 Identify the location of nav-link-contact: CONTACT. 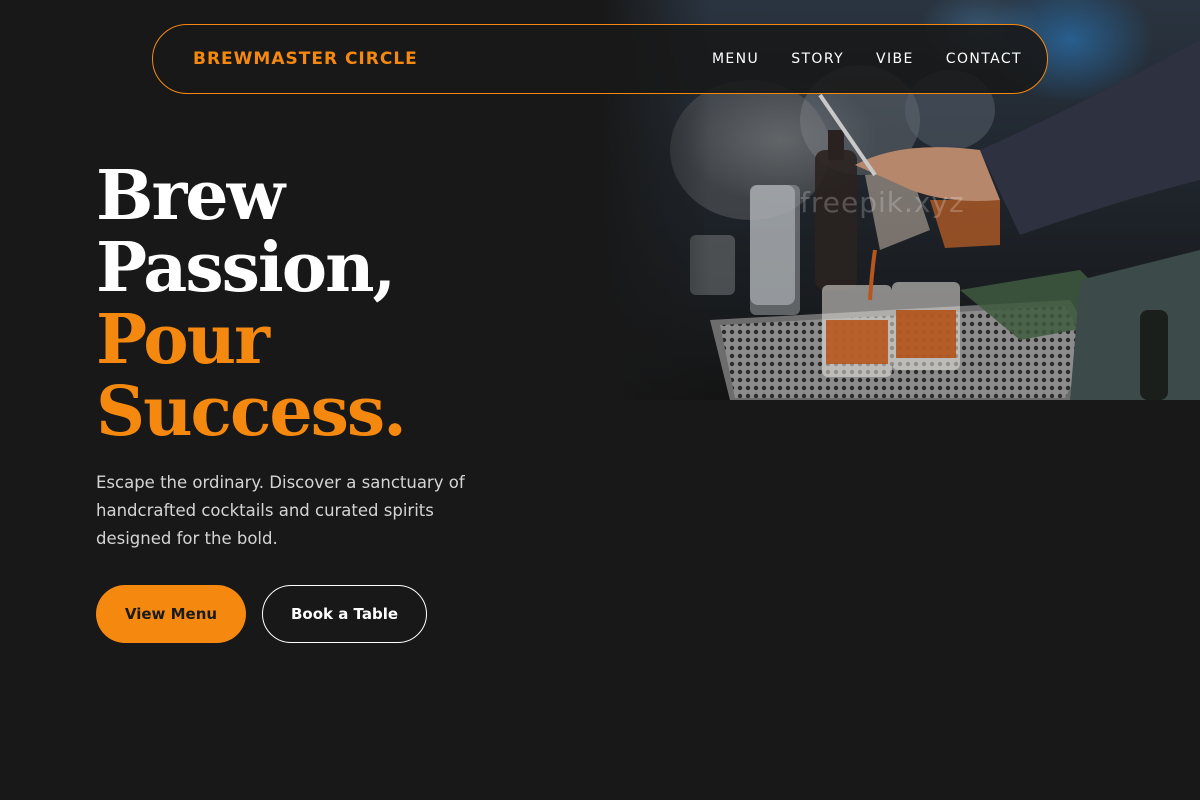
(984, 59).